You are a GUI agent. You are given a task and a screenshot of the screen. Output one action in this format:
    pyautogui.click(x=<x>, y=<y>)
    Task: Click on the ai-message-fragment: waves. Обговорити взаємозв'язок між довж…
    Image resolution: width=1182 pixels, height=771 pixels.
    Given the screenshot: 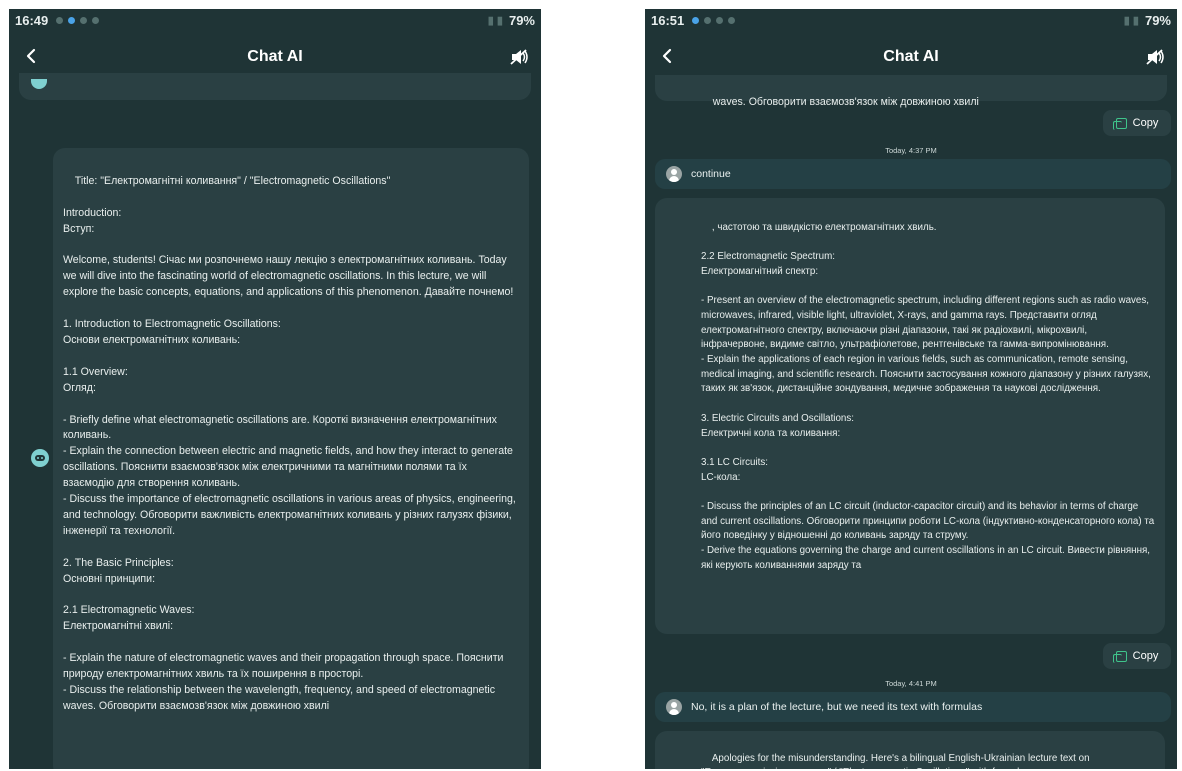 What is the action you would take?
    pyautogui.click(x=911, y=91)
    